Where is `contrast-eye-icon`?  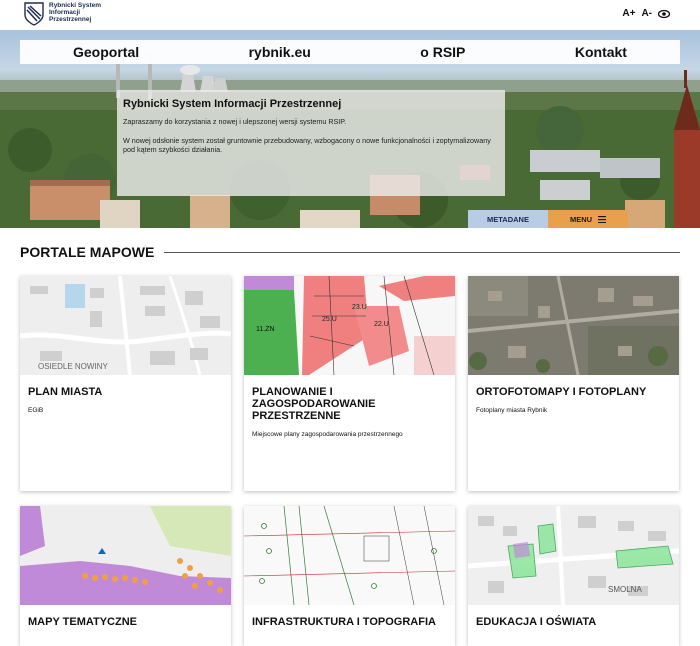
contrast-eye-icon is located at coordinates (664, 14).